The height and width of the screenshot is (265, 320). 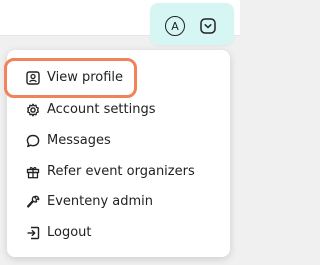 I want to click on menu-item-account-settings: Account settings, so click(x=118, y=109).